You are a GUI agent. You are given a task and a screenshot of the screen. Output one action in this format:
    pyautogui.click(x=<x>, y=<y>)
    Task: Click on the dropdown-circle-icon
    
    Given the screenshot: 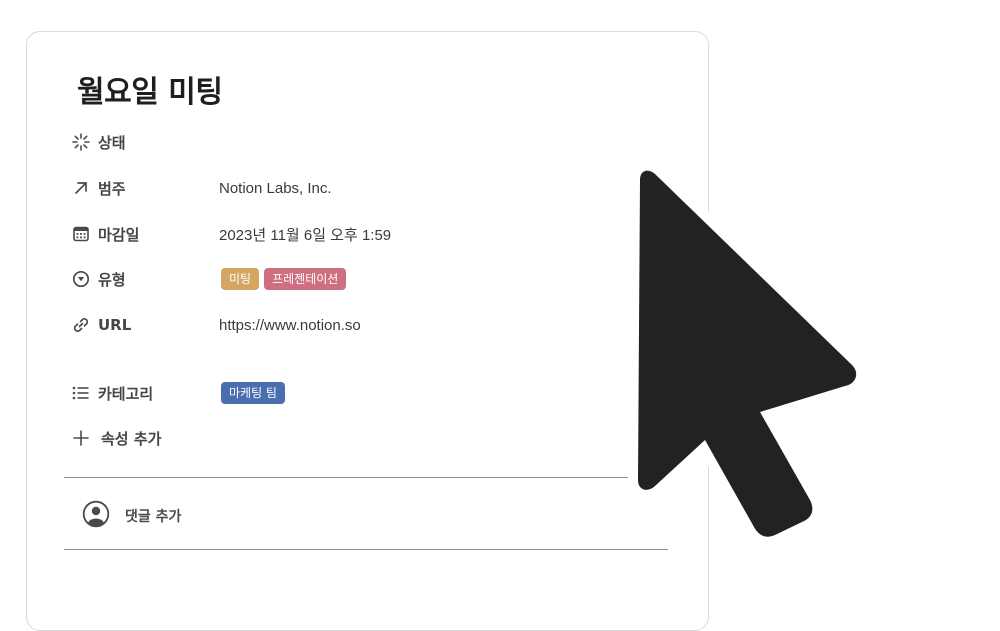 What is the action you would take?
    pyautogui.click(x=81, y=279)
    